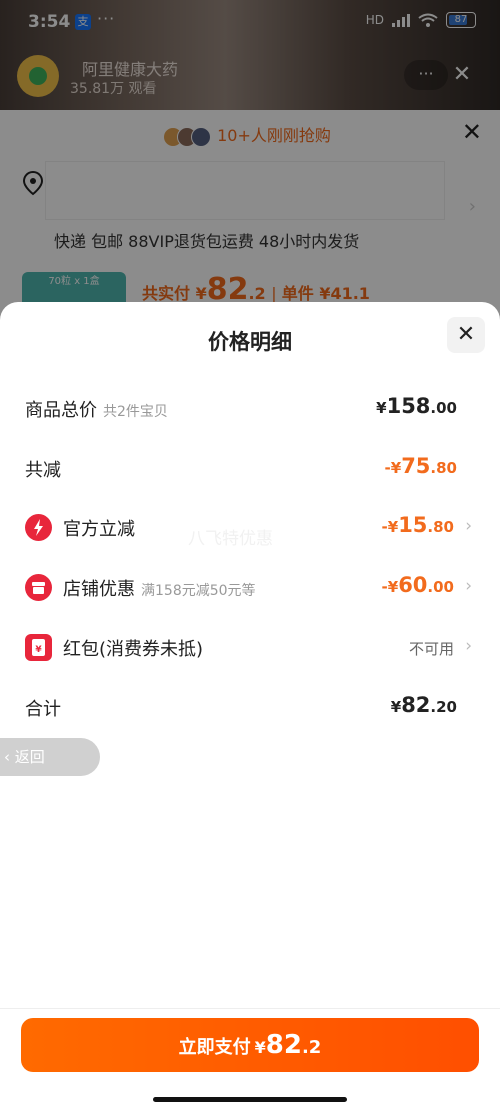  What do you see at coordinates (431, 649) in the screenshot?
I see `red-packet-status: 不可用` at bounding box center [431, 649].